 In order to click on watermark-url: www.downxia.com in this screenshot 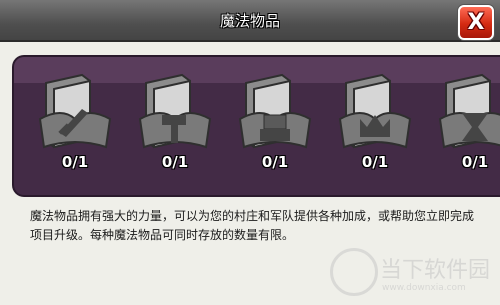, I will do `click(424, 288)`.